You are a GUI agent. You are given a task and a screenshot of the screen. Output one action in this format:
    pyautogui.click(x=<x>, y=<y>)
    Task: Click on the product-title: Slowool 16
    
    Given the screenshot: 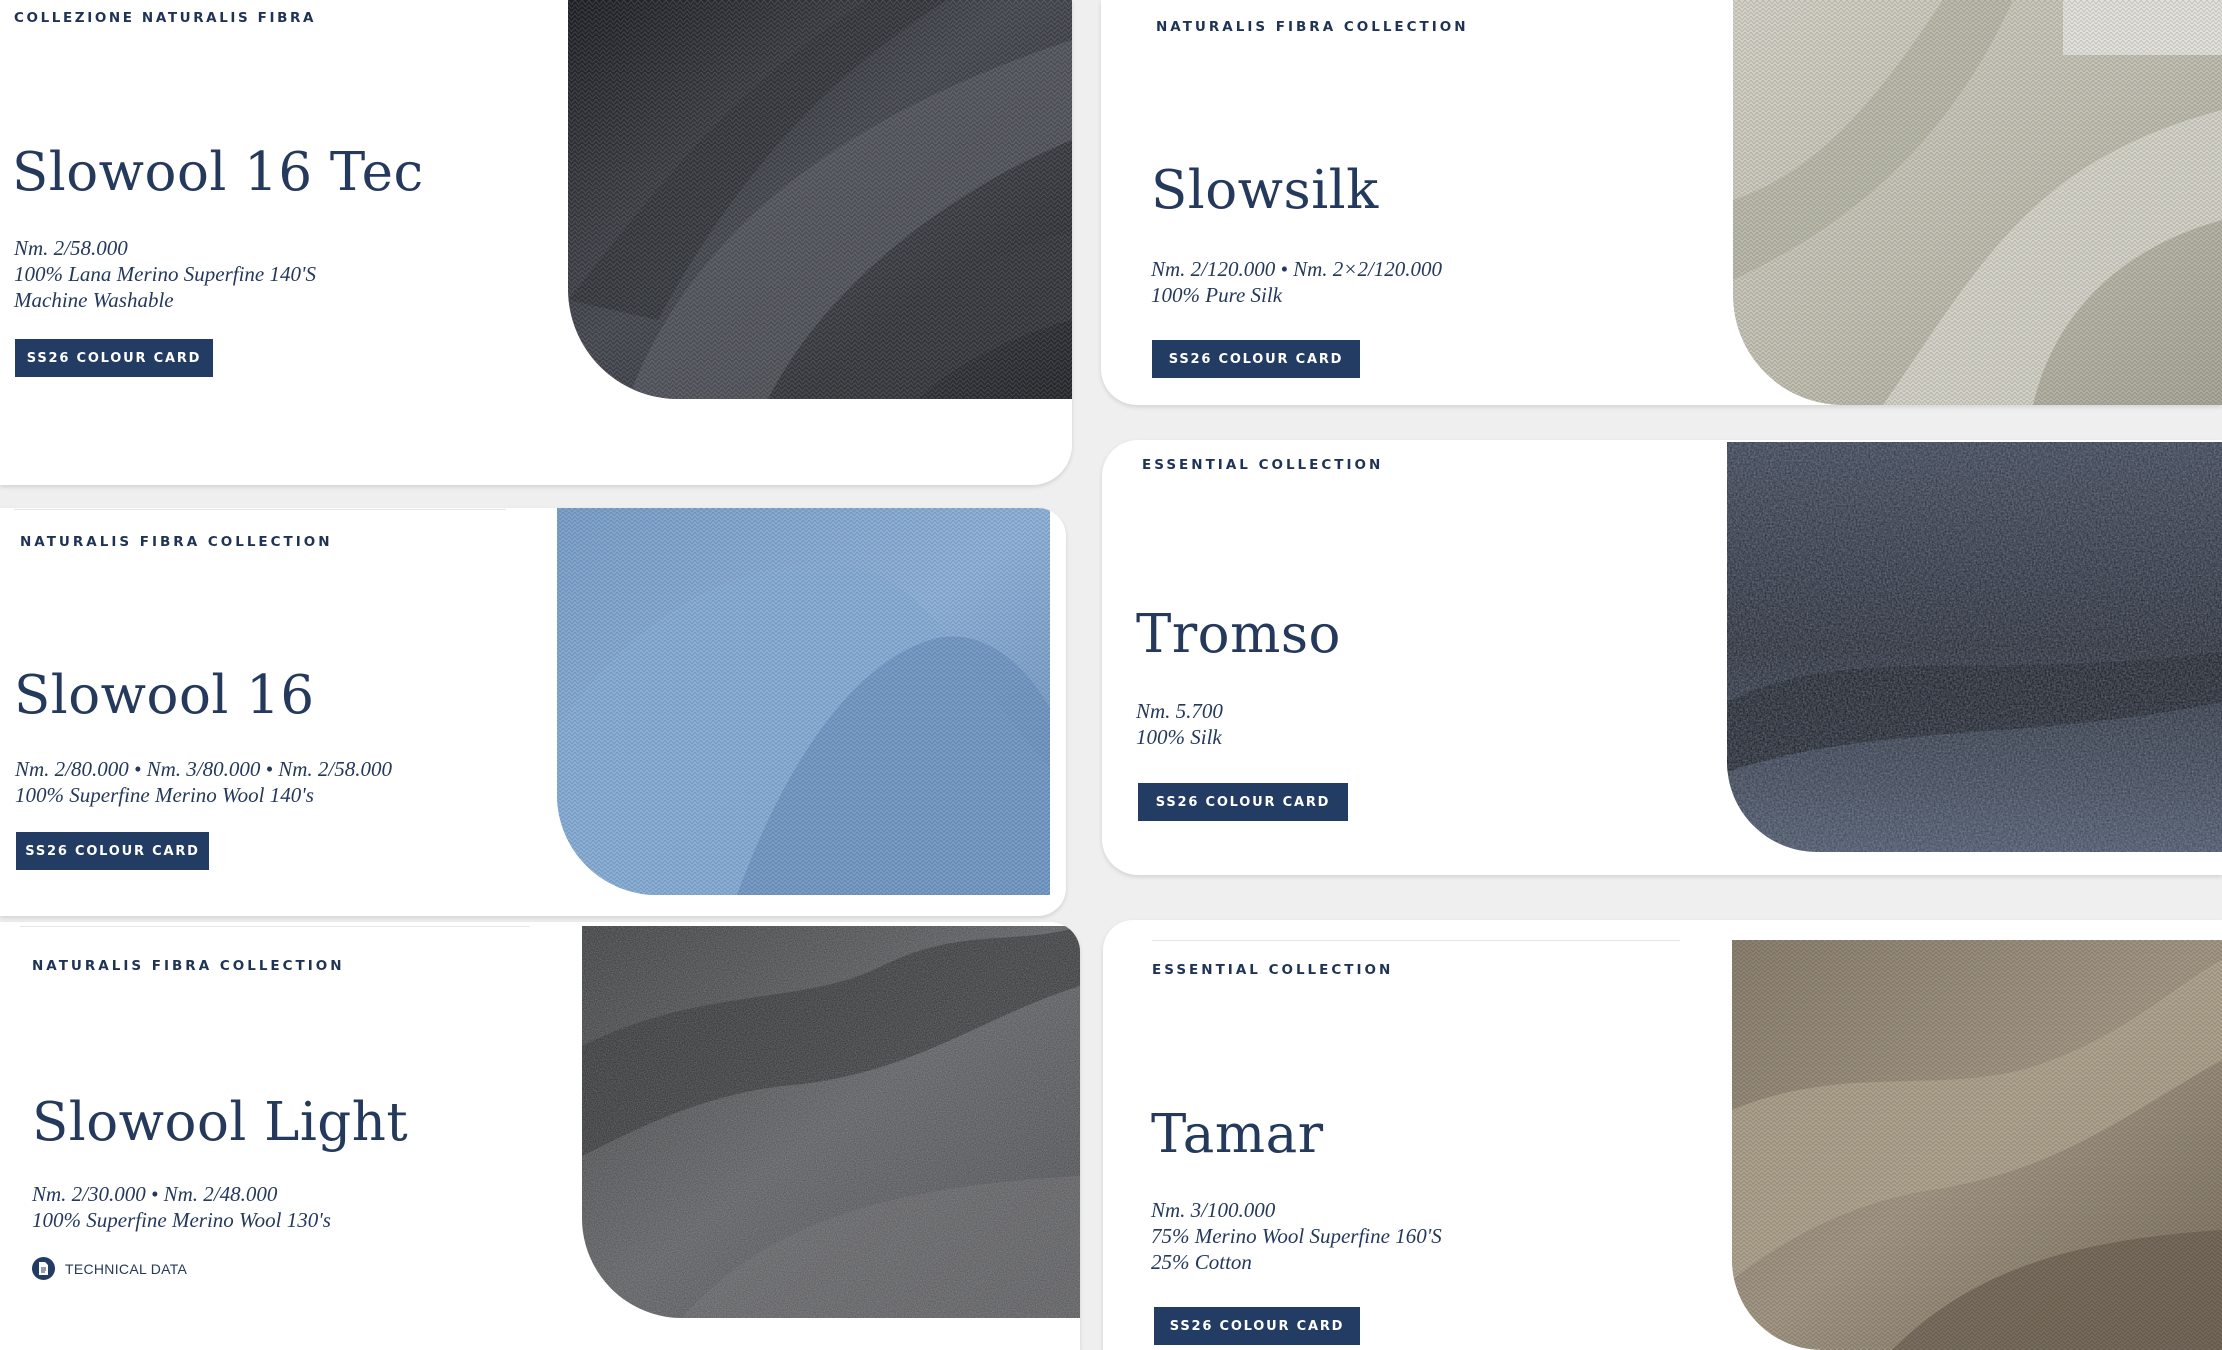 What is the action you would take?
    pyautogui.click(x=164, y=695)
    